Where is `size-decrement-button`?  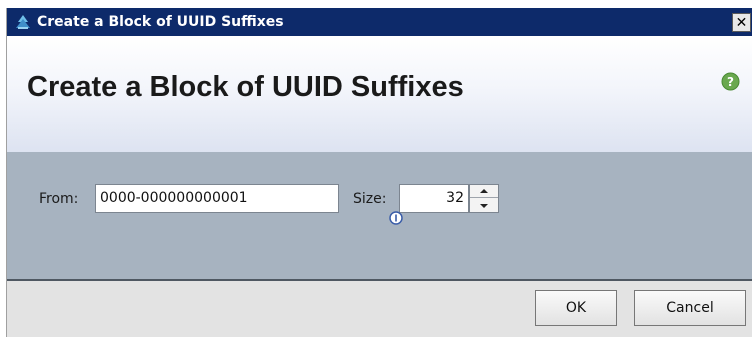
size-decrement-button is located at coordinates (484, 205).